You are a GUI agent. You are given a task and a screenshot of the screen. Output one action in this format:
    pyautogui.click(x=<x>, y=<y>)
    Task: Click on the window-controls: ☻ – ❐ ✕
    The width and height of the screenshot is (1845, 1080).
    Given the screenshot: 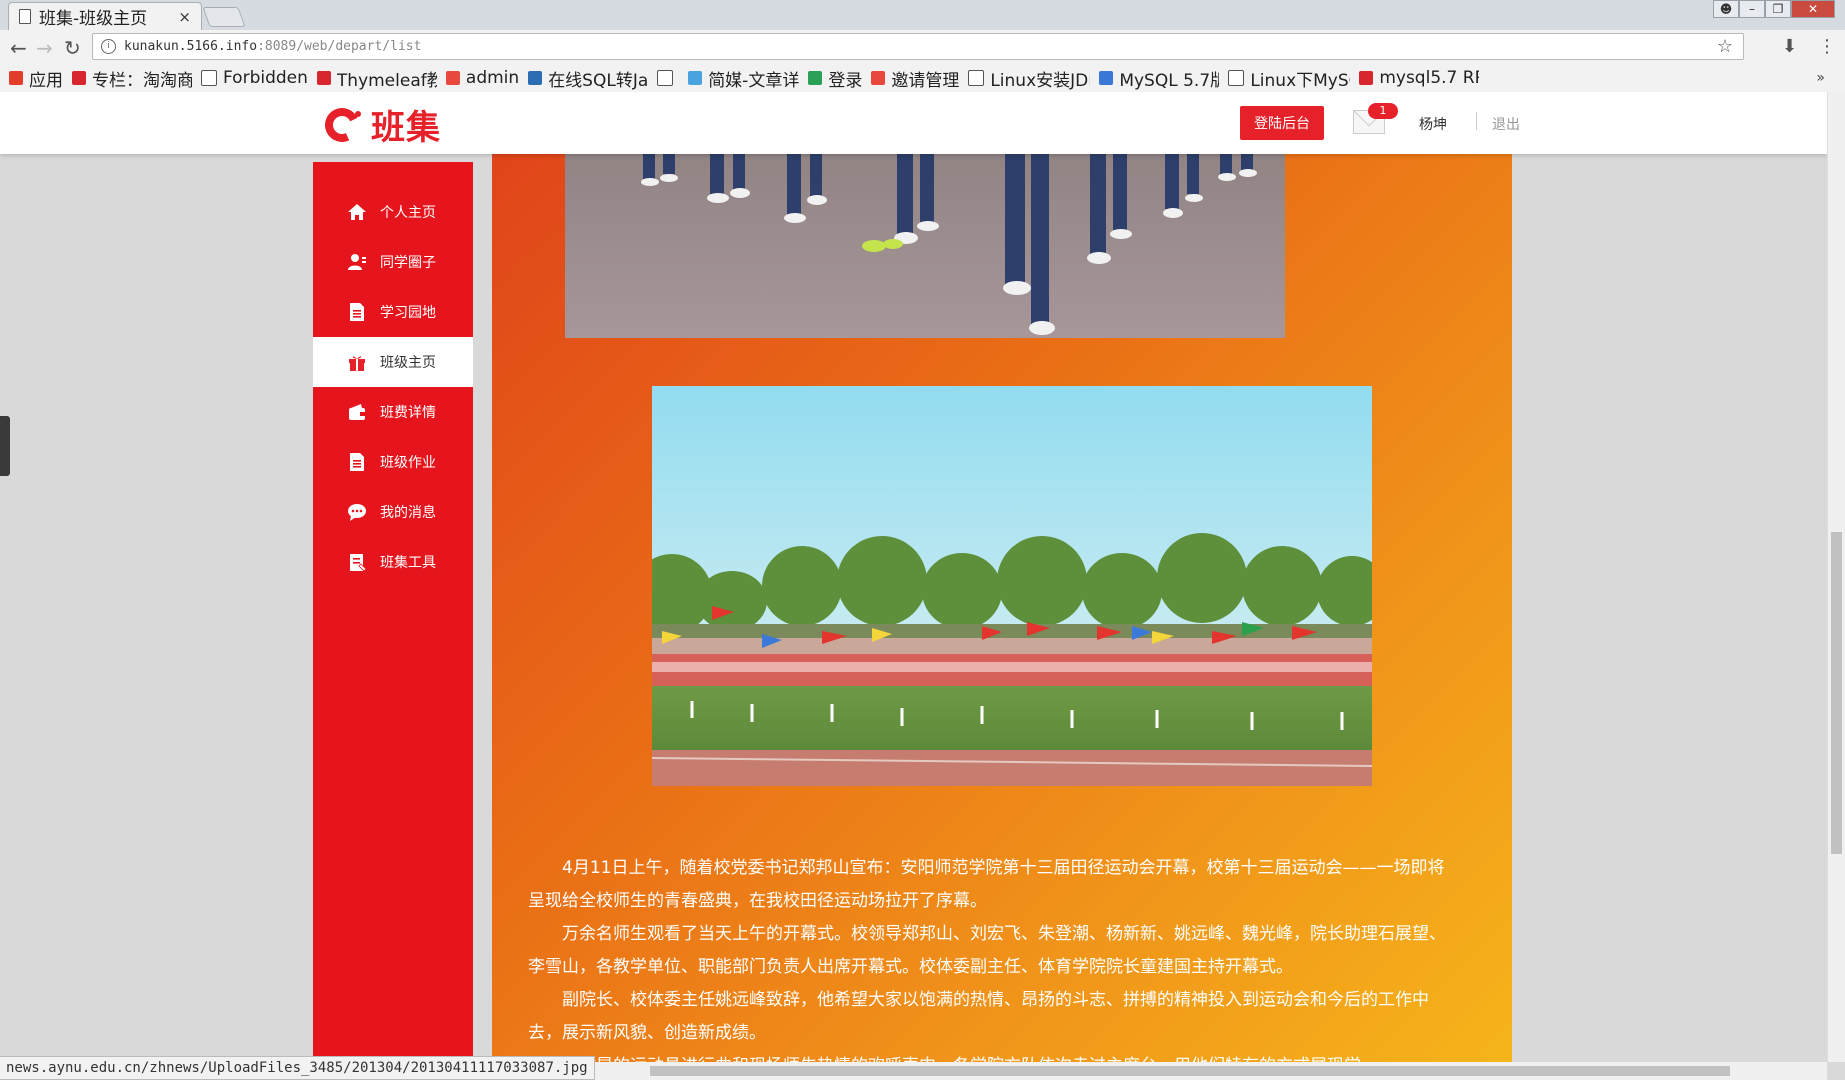 What is the action you would take?
    pyautogui.click(x=1774, y=9)
    